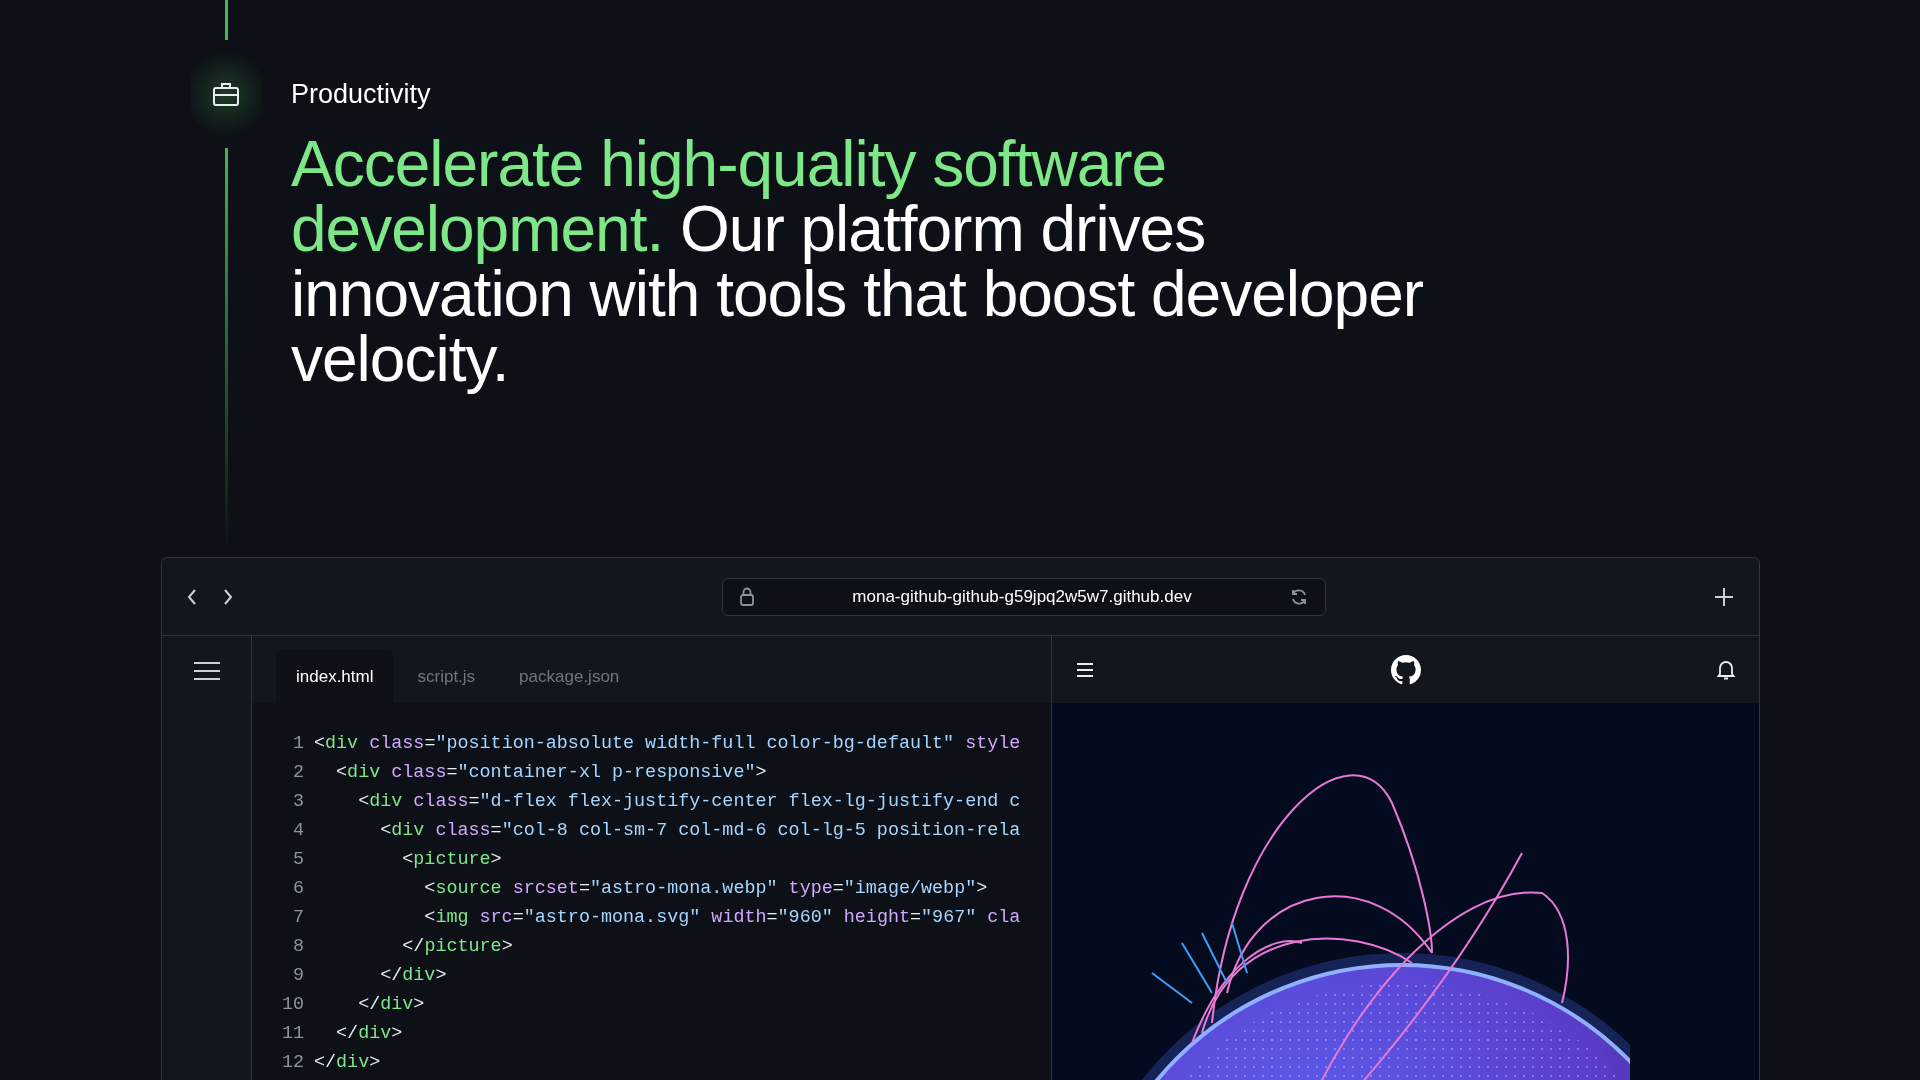  What do you see at coordinates (292, 1005) in the screenshot?
I see `line-number: 10` at bounding box center [292, 1005].